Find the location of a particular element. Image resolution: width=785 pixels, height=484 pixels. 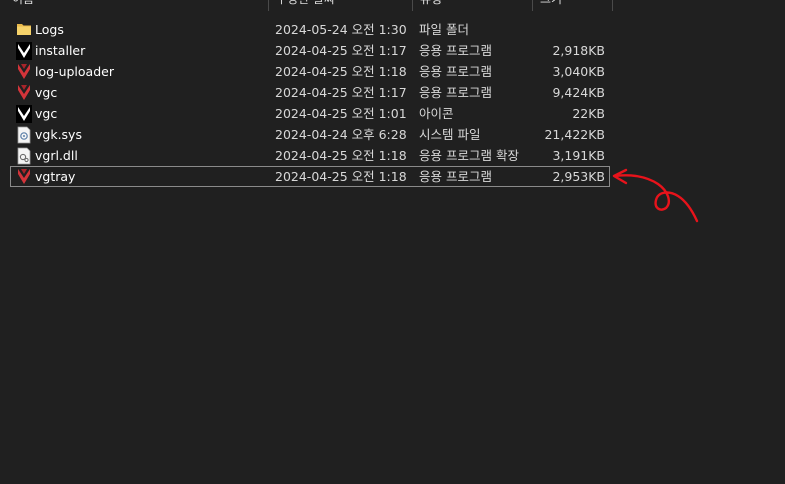

file-type: 아이콘 is located at coordinates (436, 113).